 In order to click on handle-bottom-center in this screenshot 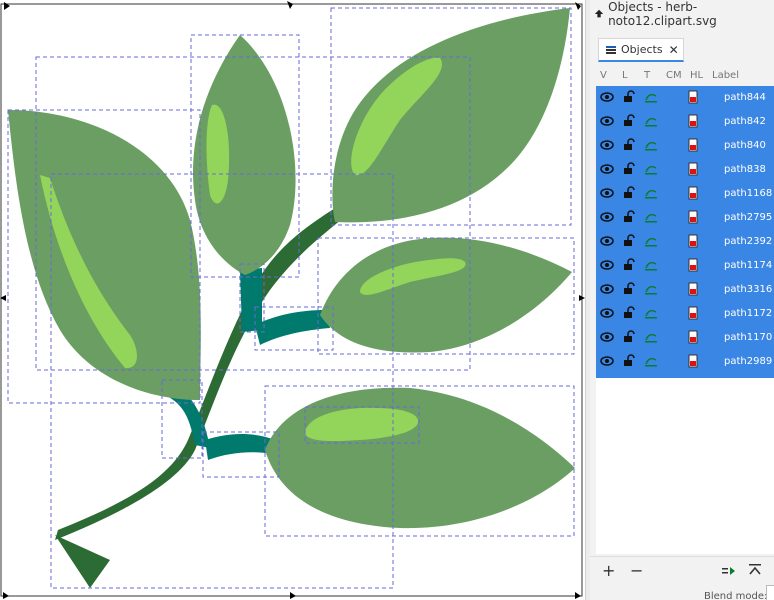, I will do `click(293, 595)`.